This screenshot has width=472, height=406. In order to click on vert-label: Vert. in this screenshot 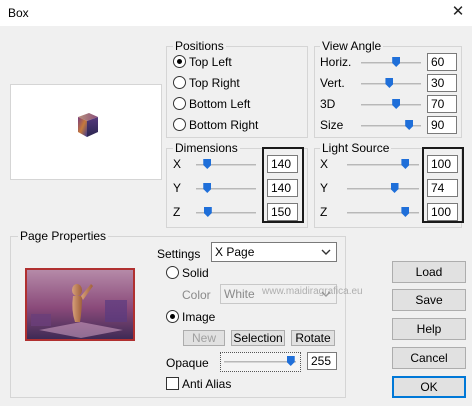, I will do `click(332, 83)`.